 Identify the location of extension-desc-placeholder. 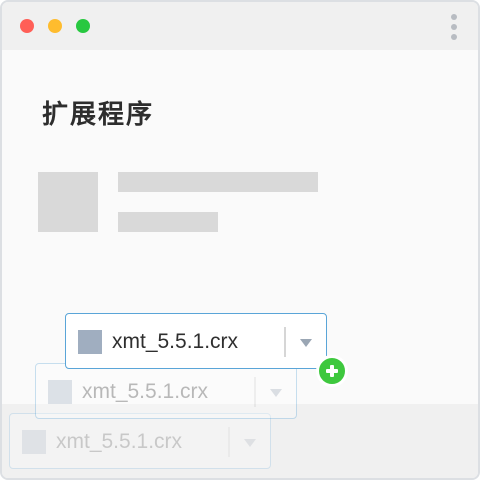
(168, 222).